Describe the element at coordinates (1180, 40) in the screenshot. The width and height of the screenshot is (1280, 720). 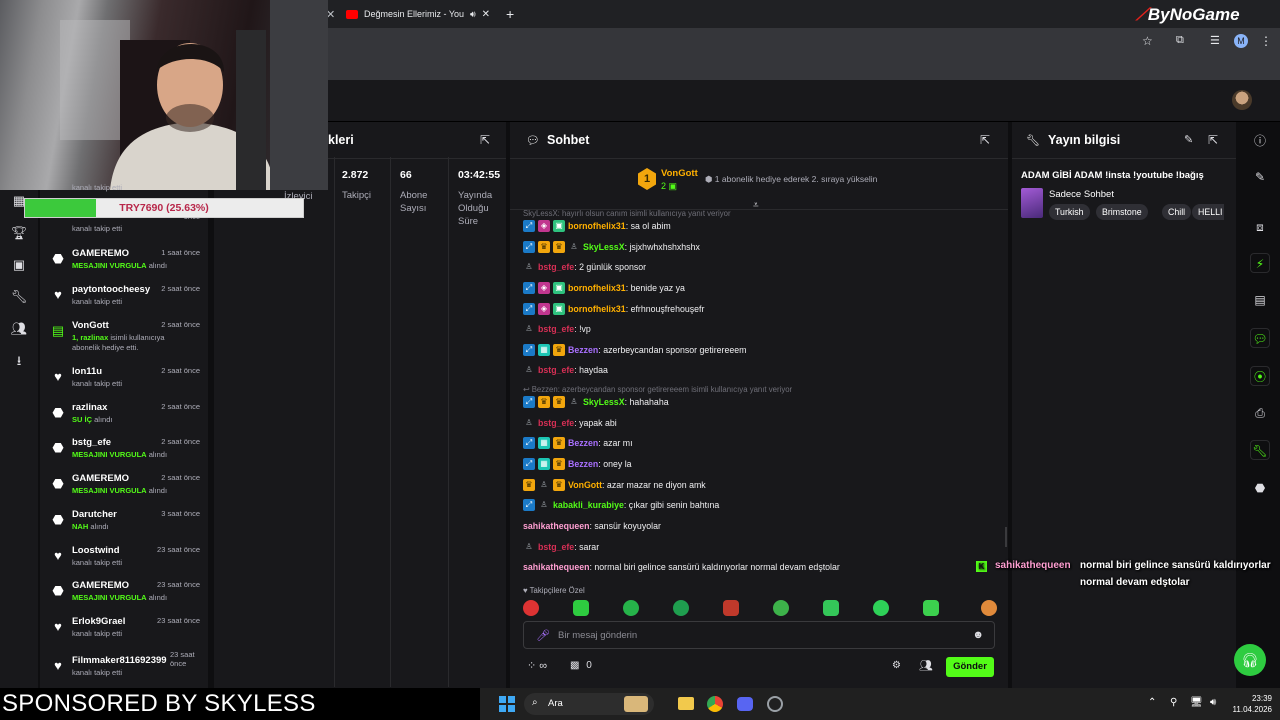
I see `extensions-icon: ⧉` at that location.